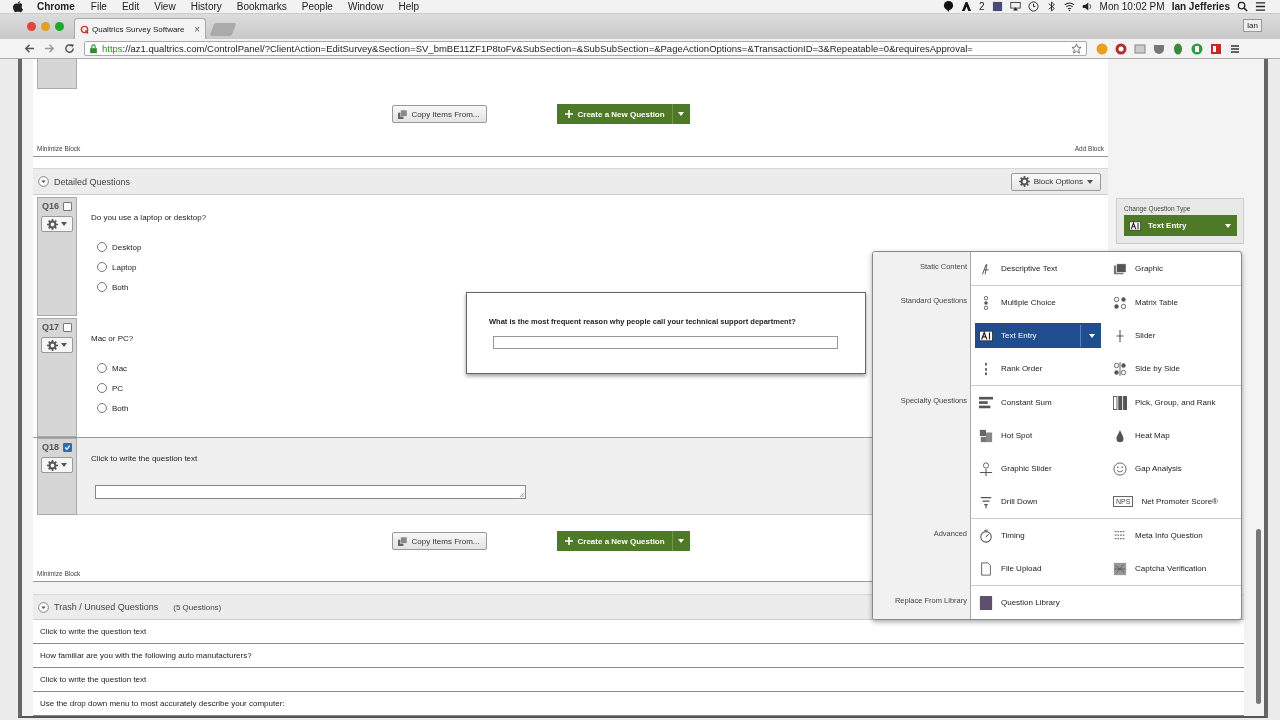 Image resolution: width=1280 pixels, height=720 pixels. Describe the element at coordinates (50, 327) in the screenshot. I see `question-number: Q17` at that location.